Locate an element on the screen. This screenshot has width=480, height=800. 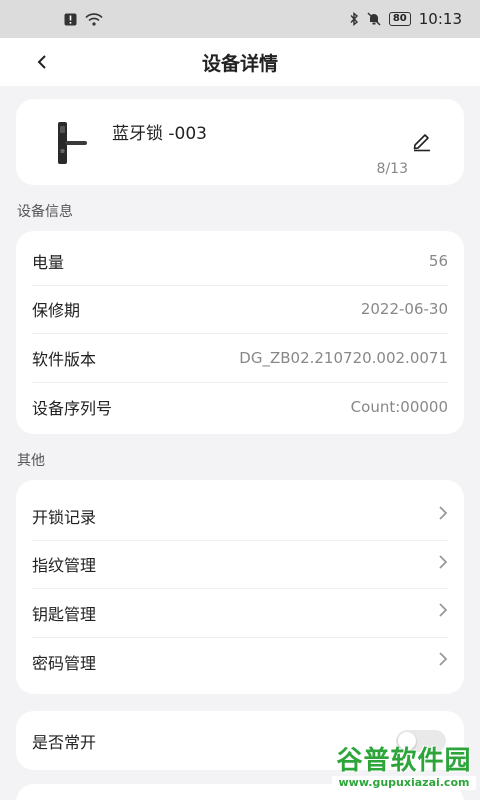
app-header: 设备详情 is located at coordinates (240, 62).